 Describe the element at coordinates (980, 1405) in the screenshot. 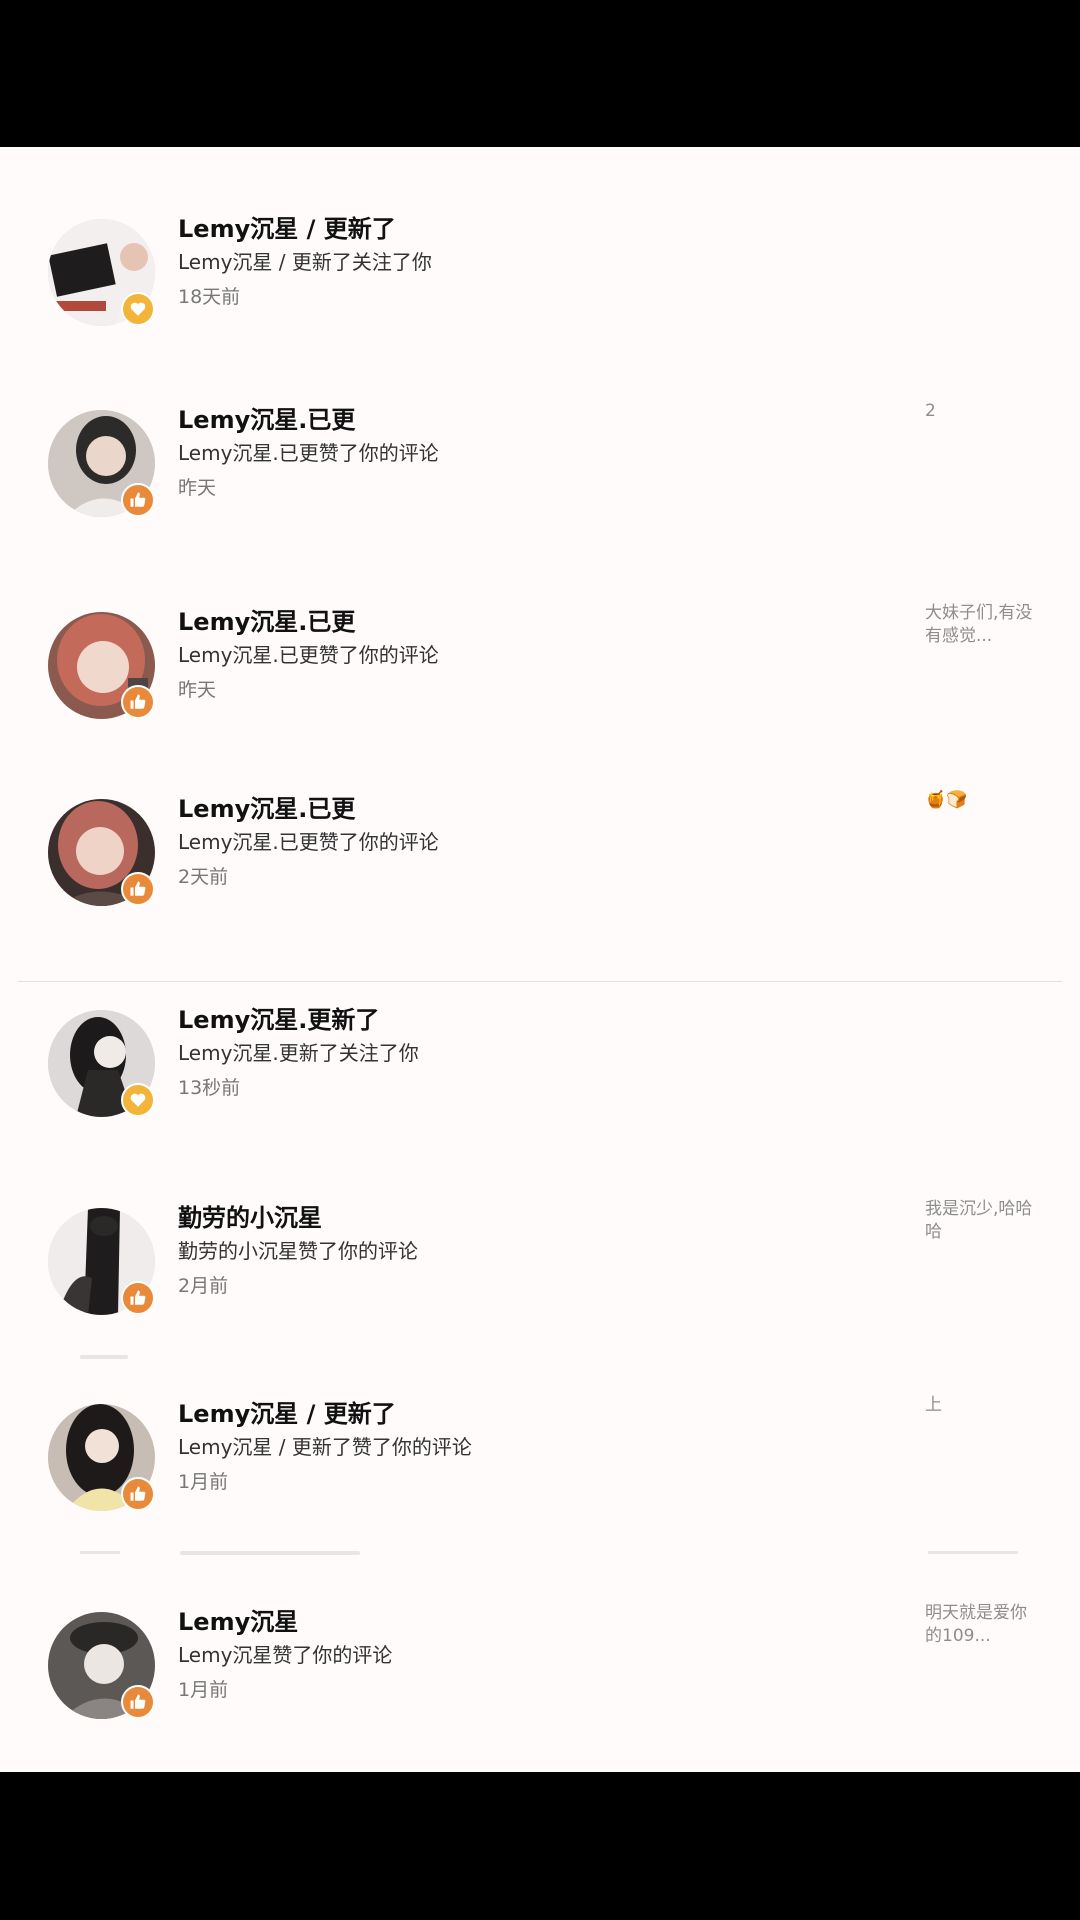

I see `comment-snippet: 上` at that location.